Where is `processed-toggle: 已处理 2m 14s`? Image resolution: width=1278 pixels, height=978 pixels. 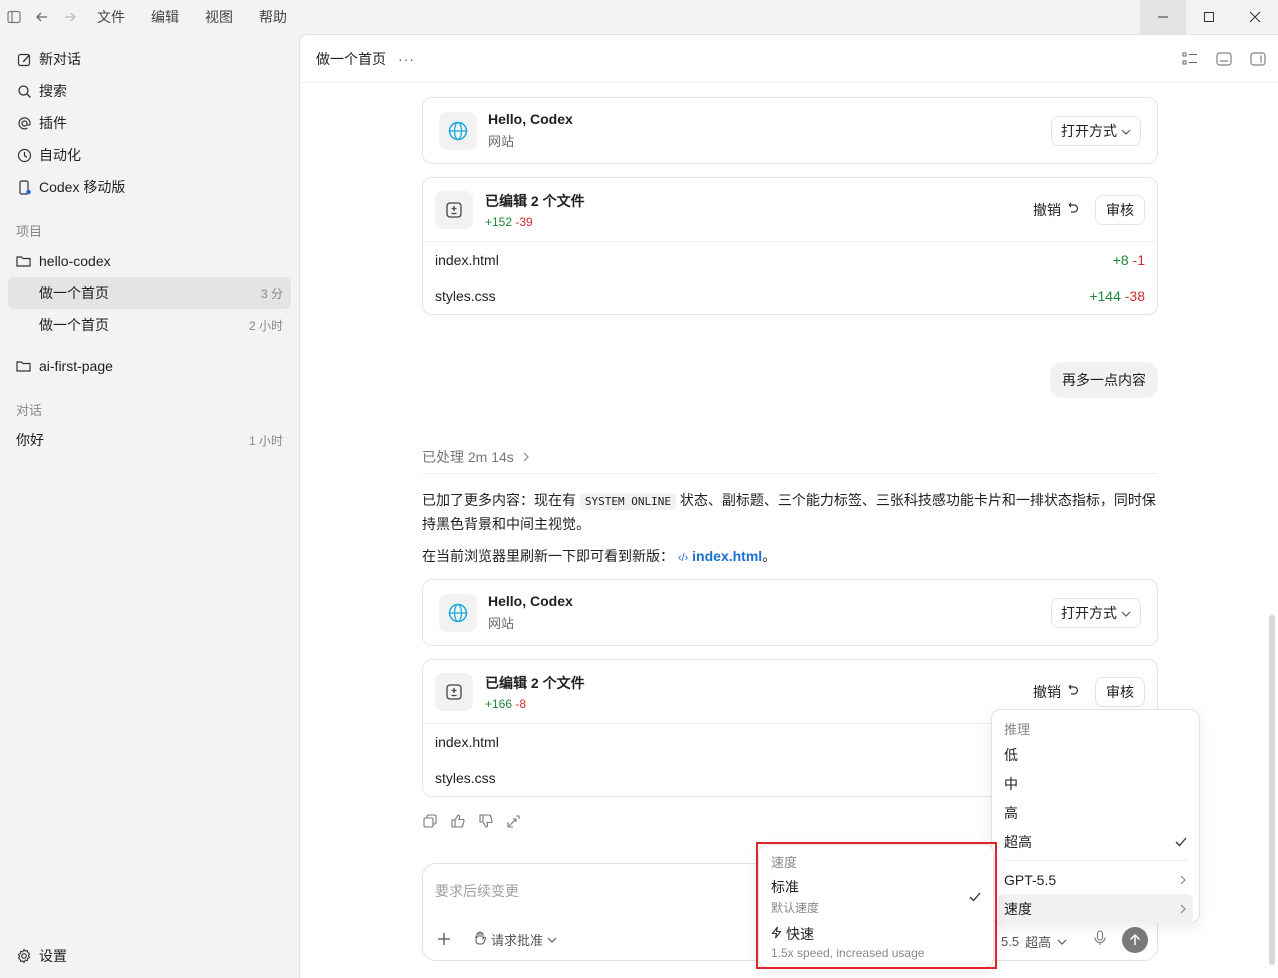
processed-toggle: 已处理 2m 14s is located at coordinates (790, 457).